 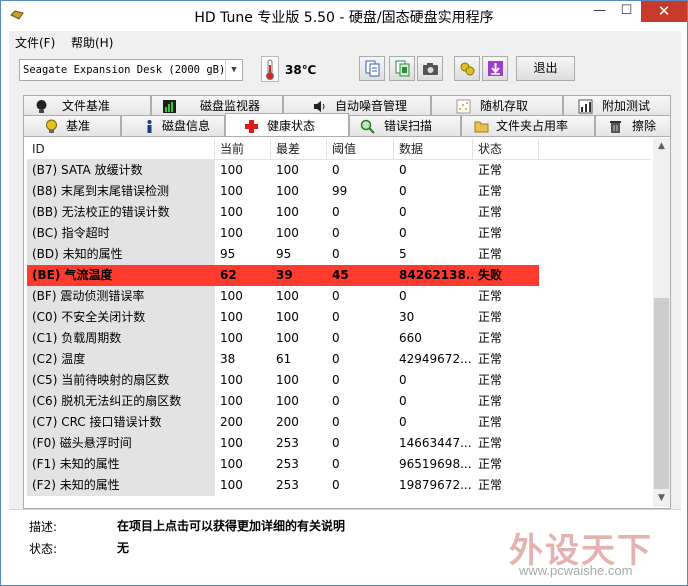 What do you see at coordinates (626, 11) in the screenshot?
I see `maximize-button: ☐` at bounding box center [626, 11].